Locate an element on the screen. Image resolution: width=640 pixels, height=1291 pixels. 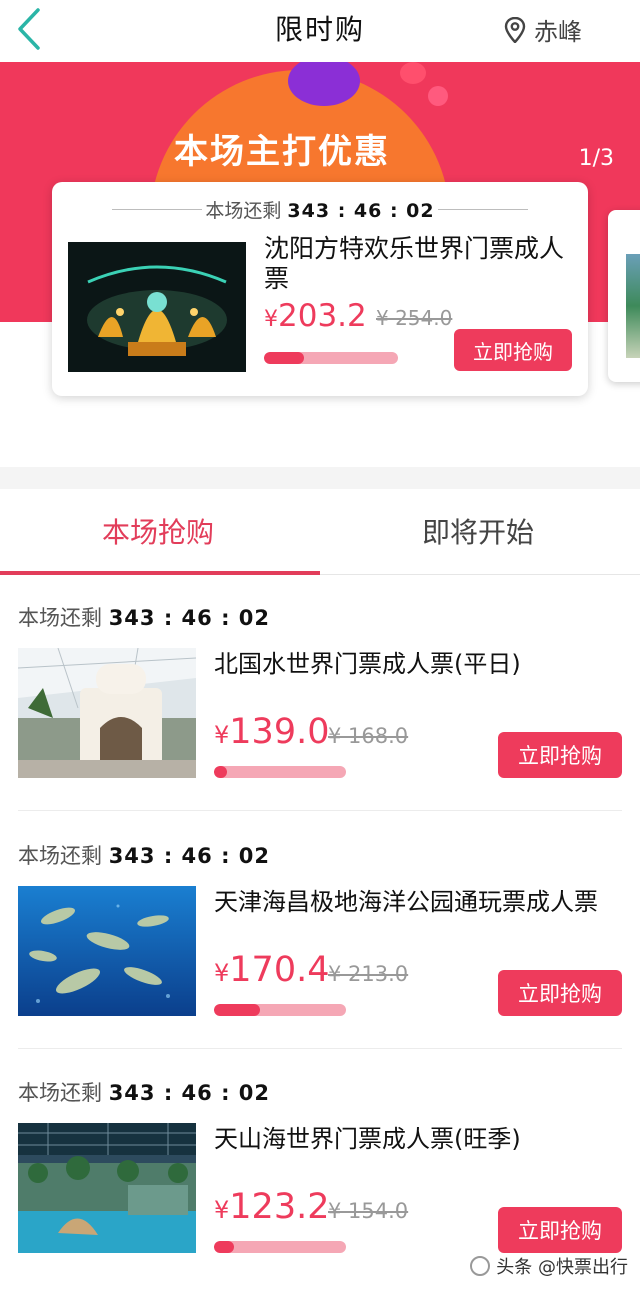
original-price: ¥ 154.0 is located at coordinates (368, 1211).